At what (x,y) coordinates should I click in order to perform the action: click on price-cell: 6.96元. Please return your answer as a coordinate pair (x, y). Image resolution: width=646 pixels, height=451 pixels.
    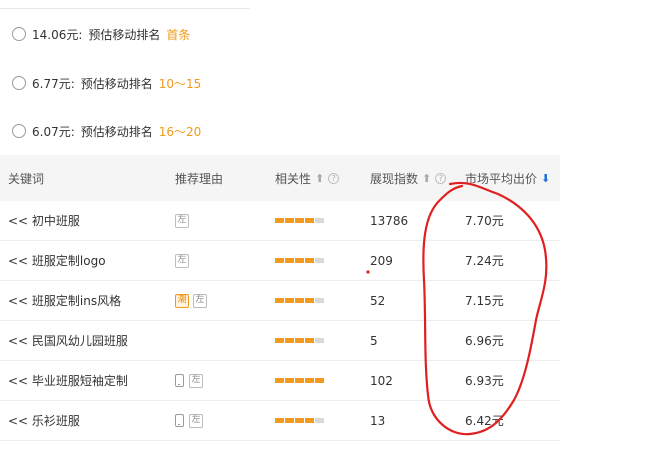
    Looking at the image, I should click on (484, 341).